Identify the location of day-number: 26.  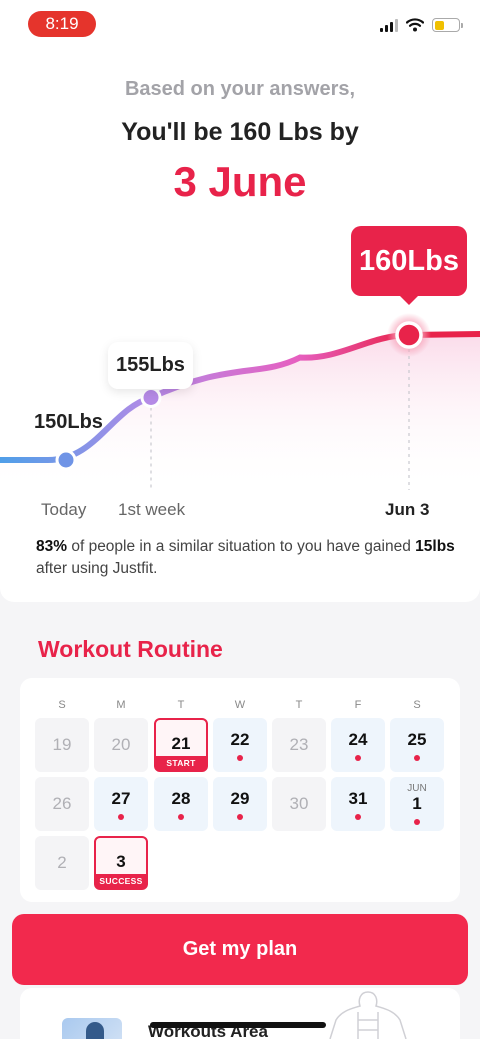
(62, 803).